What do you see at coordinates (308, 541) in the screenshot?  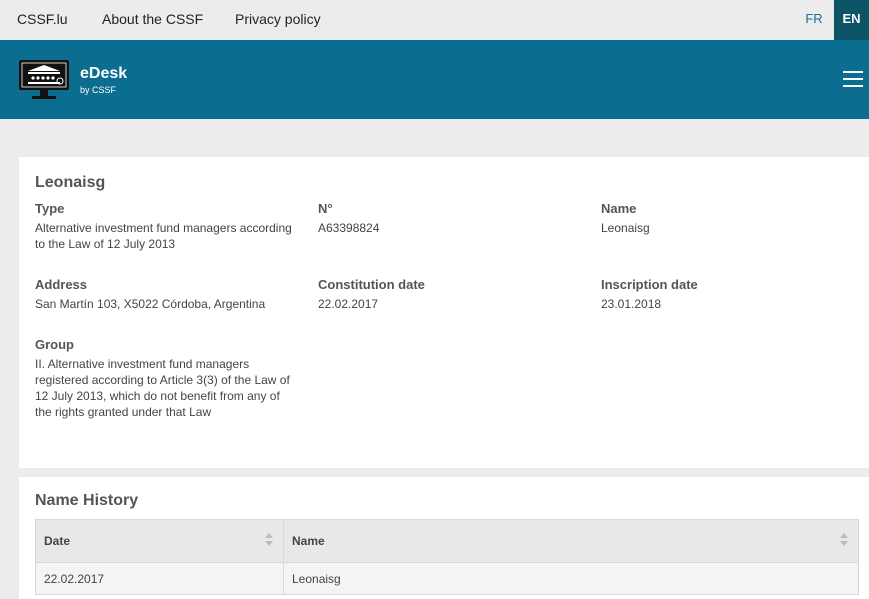 I see `column-header-label: Name` at bounding box center [308, 541].